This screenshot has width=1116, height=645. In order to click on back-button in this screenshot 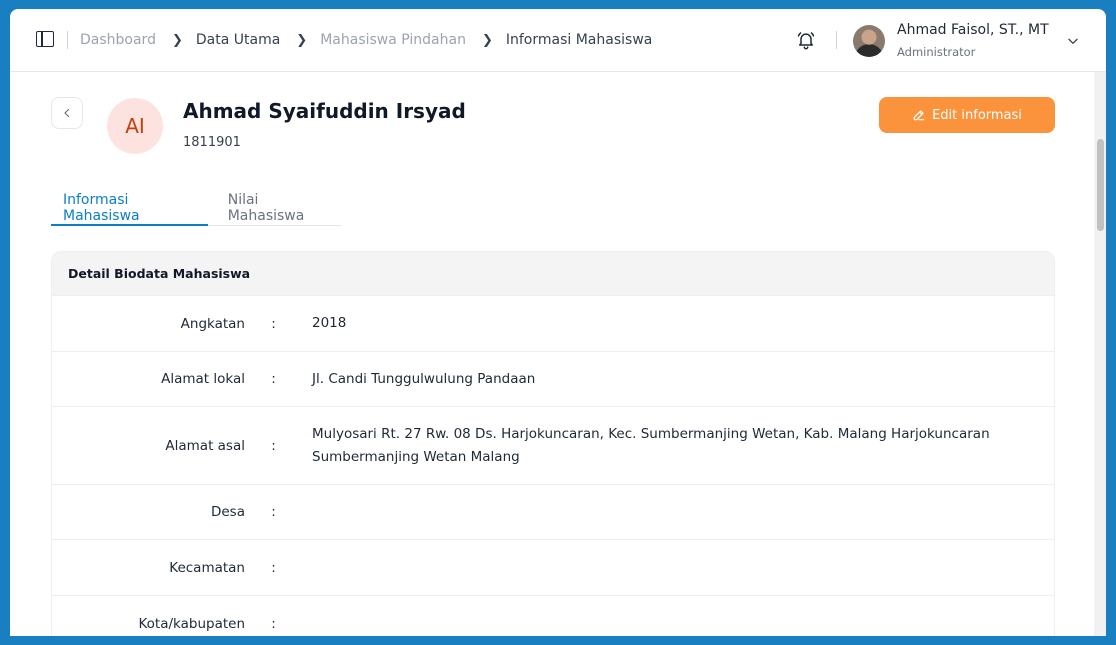, I will do `click(67, 113)`.